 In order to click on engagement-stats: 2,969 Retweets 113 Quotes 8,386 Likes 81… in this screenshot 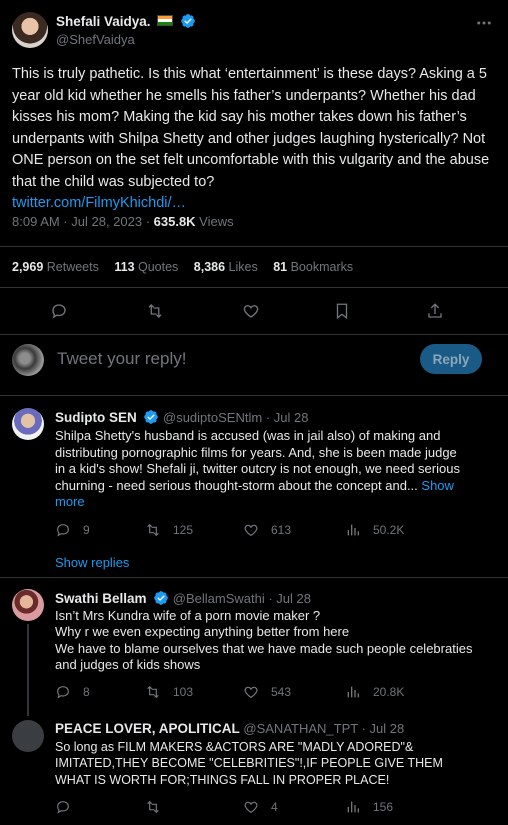, I will do `click(182, 267)`.